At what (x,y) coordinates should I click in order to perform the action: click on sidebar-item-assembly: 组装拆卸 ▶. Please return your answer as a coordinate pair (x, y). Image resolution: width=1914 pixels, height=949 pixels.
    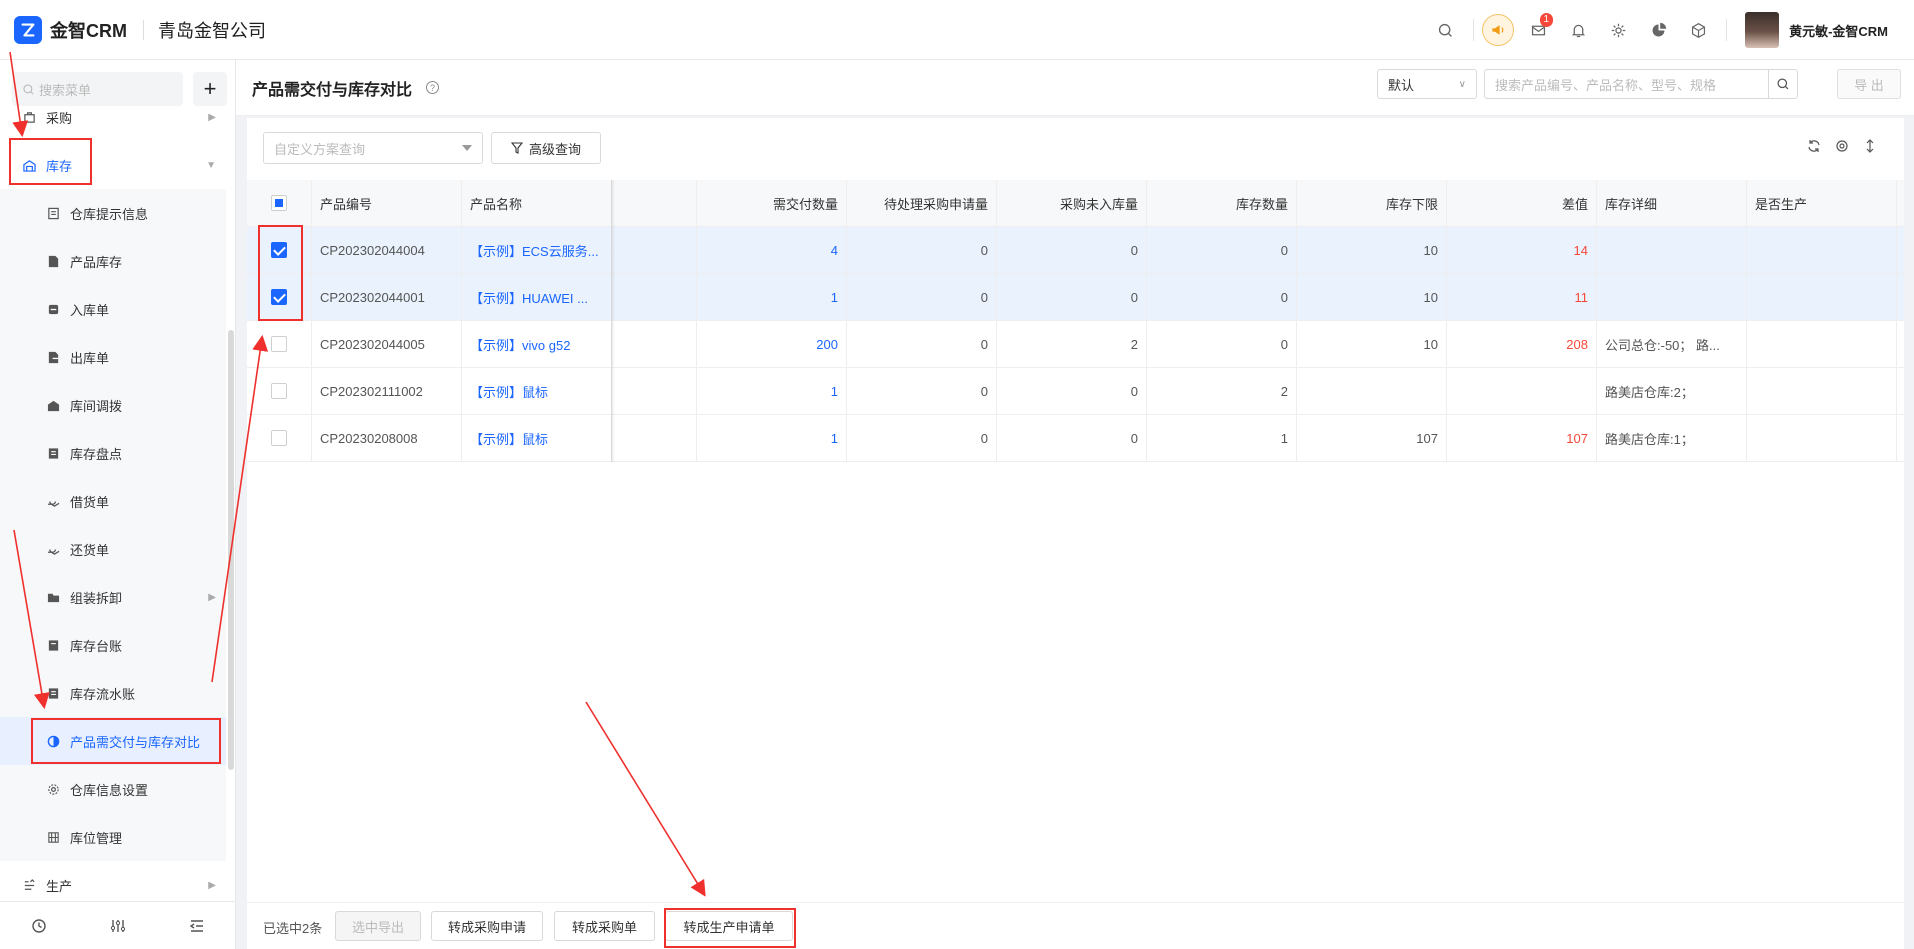
    Looking at the image, I should click on (113, 597).